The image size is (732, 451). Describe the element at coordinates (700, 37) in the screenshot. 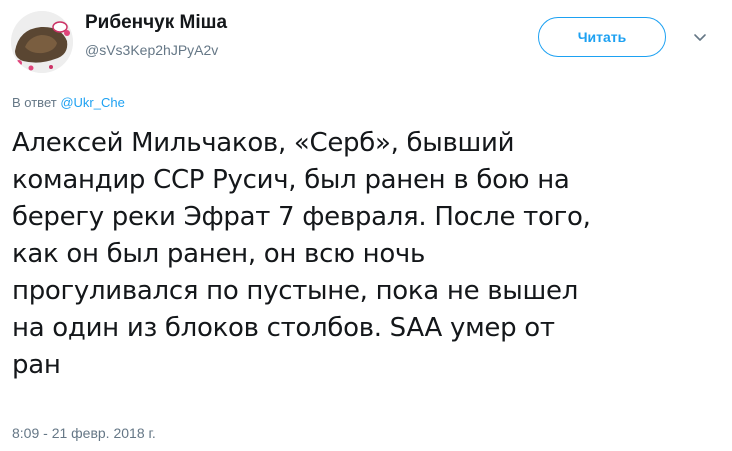

I see `chevron-down-icon` at that location.